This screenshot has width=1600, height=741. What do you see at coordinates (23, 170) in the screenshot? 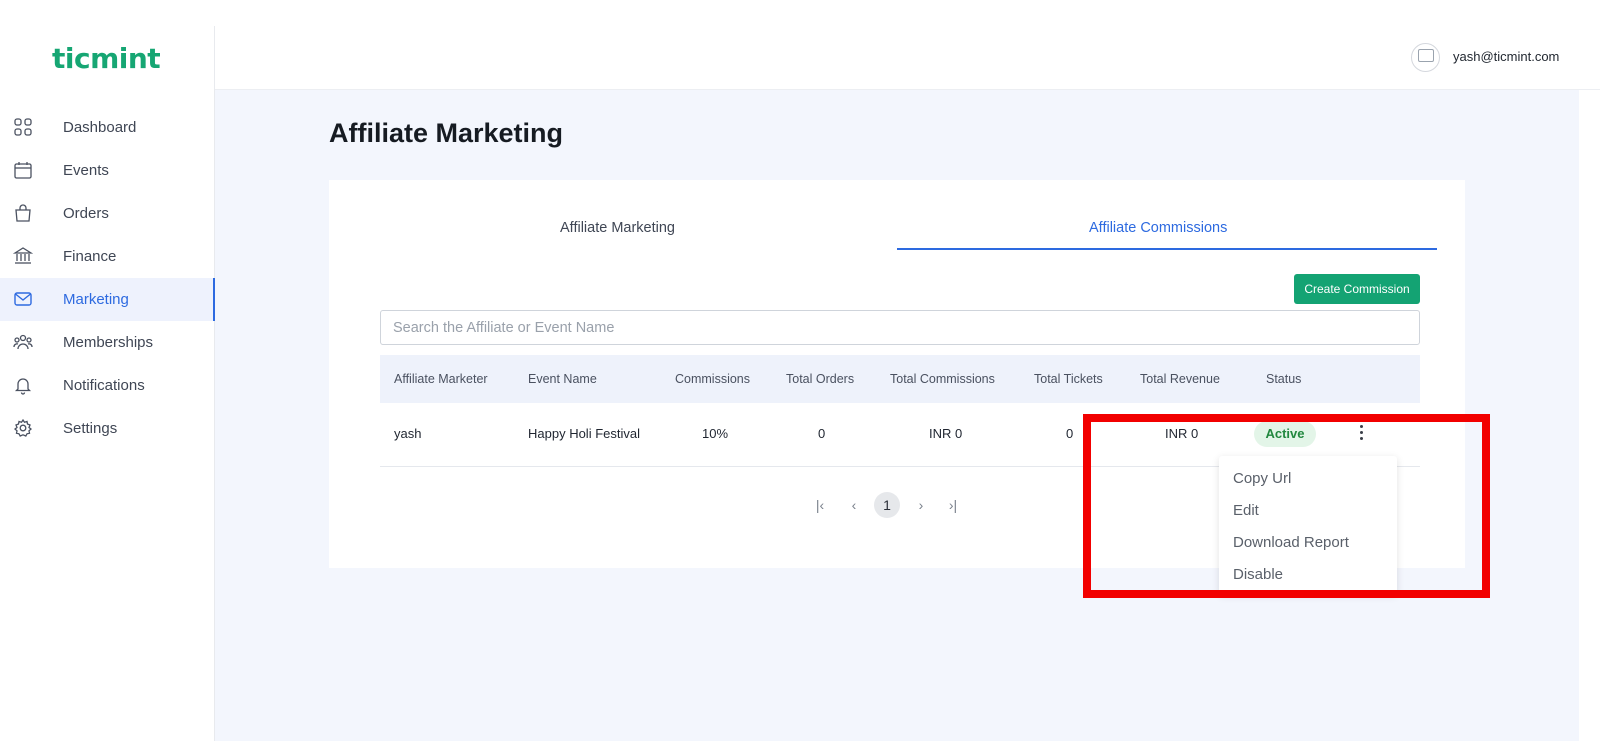
I see `calendar-icon` at bounding box center [23, 170].